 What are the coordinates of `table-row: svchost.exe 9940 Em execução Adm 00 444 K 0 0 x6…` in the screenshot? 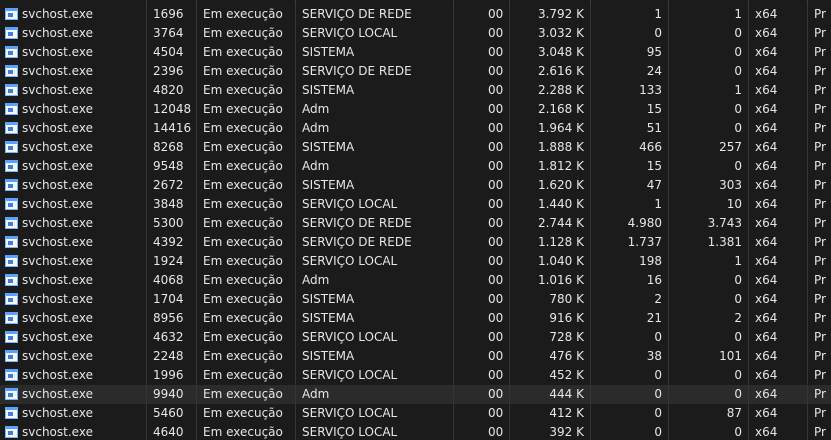 It's located at (415, 394).